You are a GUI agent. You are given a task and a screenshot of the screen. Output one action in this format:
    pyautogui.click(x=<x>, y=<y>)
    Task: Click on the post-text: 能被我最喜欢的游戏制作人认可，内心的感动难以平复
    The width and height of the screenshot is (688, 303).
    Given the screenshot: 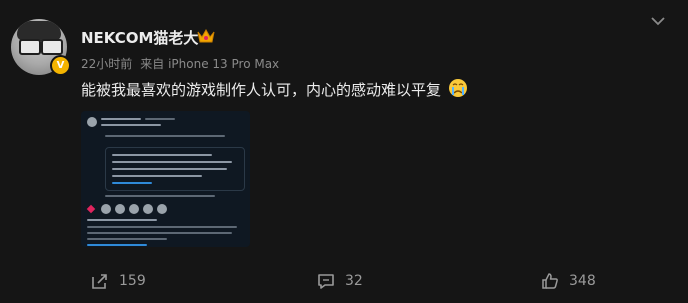 What is the action you would take?
    pyautogui.click(x=261, y=90)
    